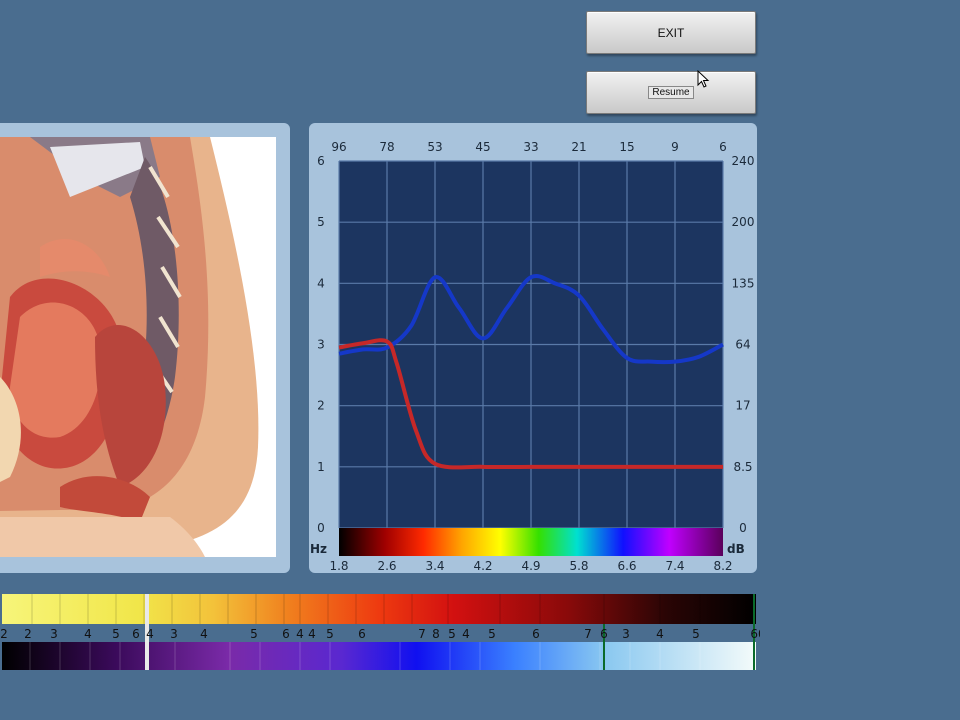 This screenshot has width=960, height=720. What do you see at coordinates (386, 147) in the screenshot?
I see `top-tick-label: 78` at bounding box center [386, 147].